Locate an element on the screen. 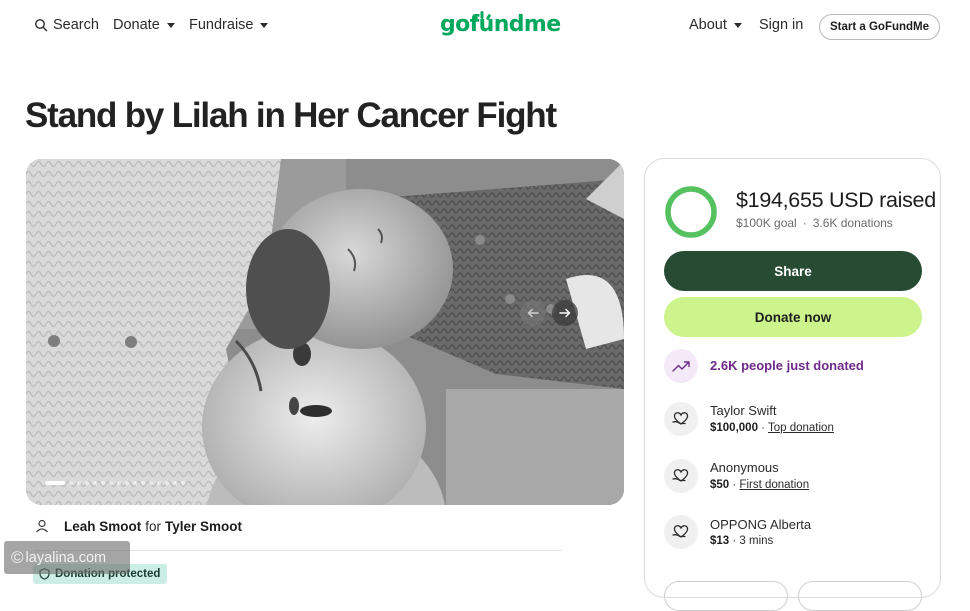 This screenshot has width=970, height=611. donor-amount: $50 is located at coordinates (720, 485).